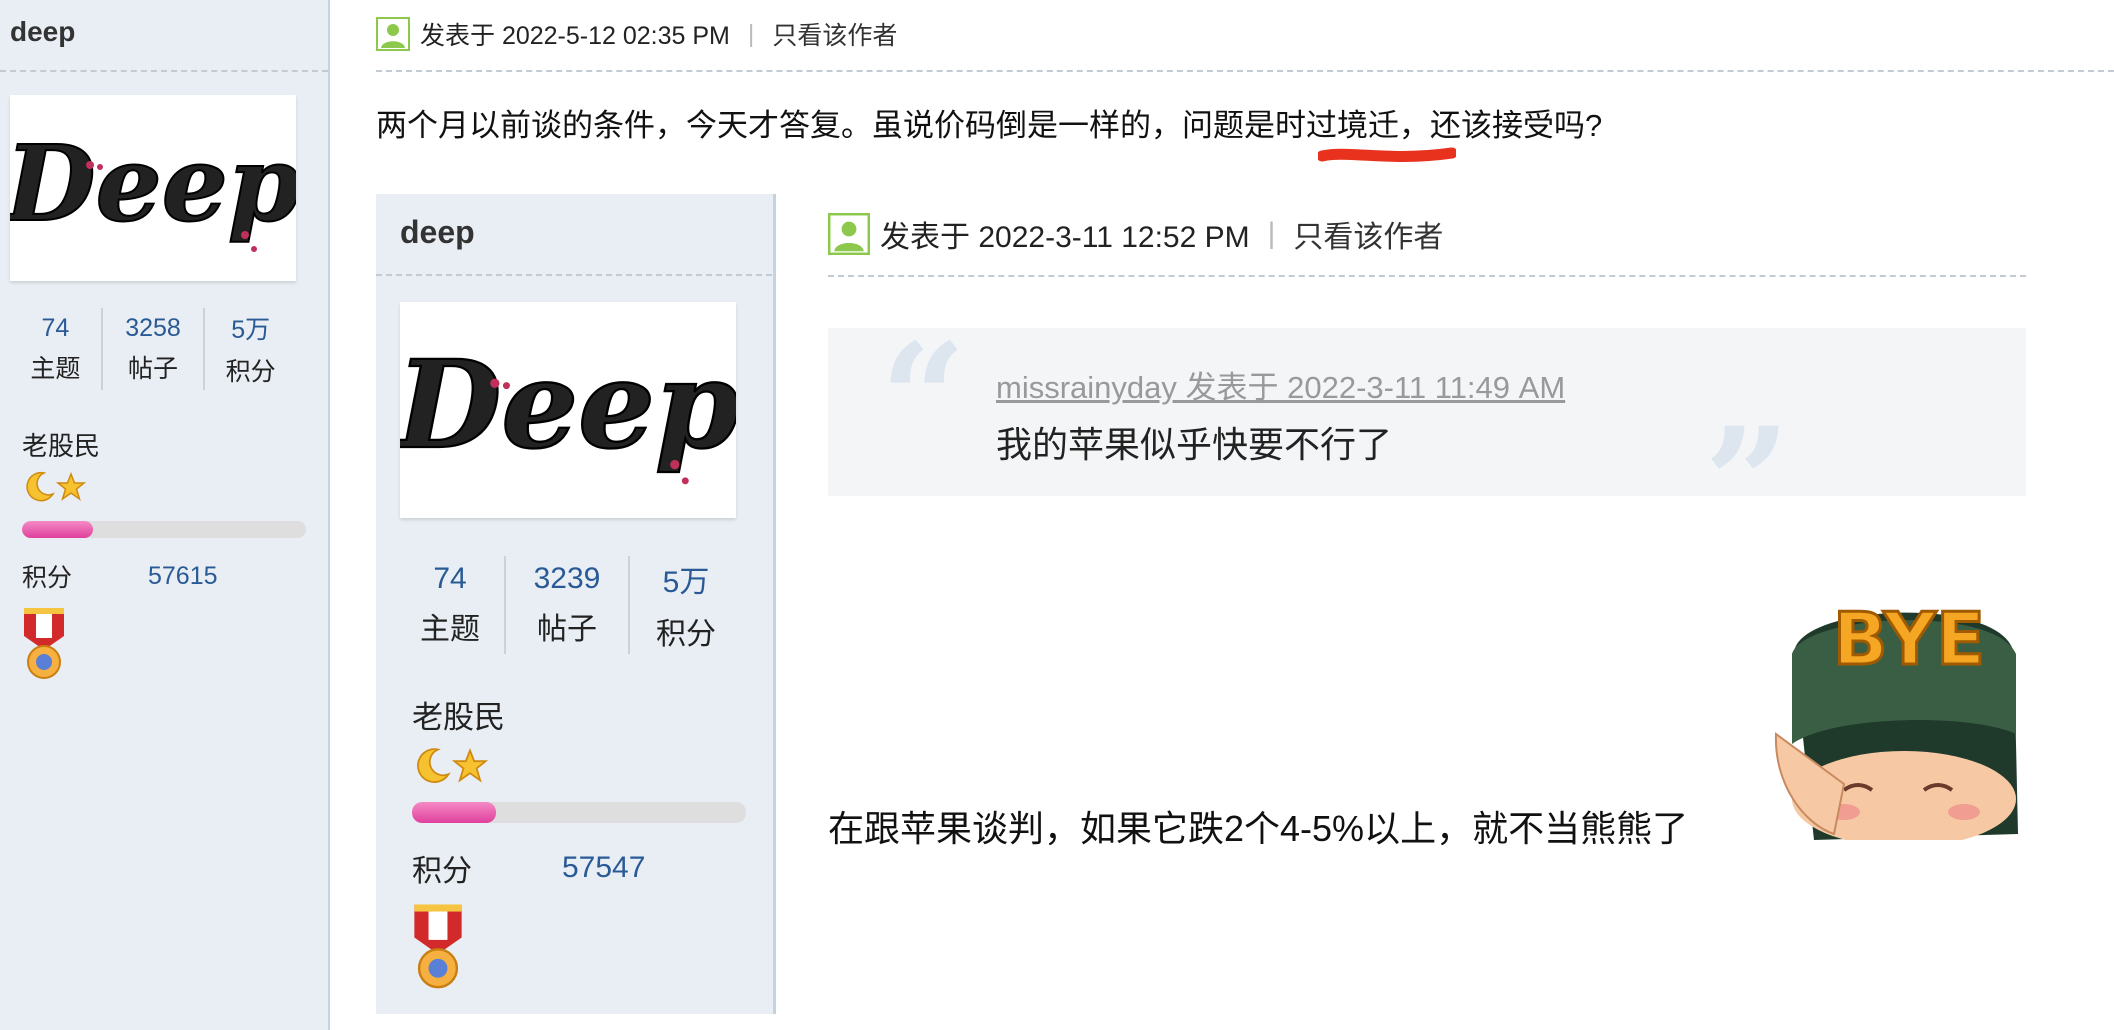 The height and width of the screenshot is (1030, 2114). What do you see at coordinates (1337, 125) in the screenshot?
I see `highlighted-phrase: 时过境迁` at bounding box center [1337, 125].